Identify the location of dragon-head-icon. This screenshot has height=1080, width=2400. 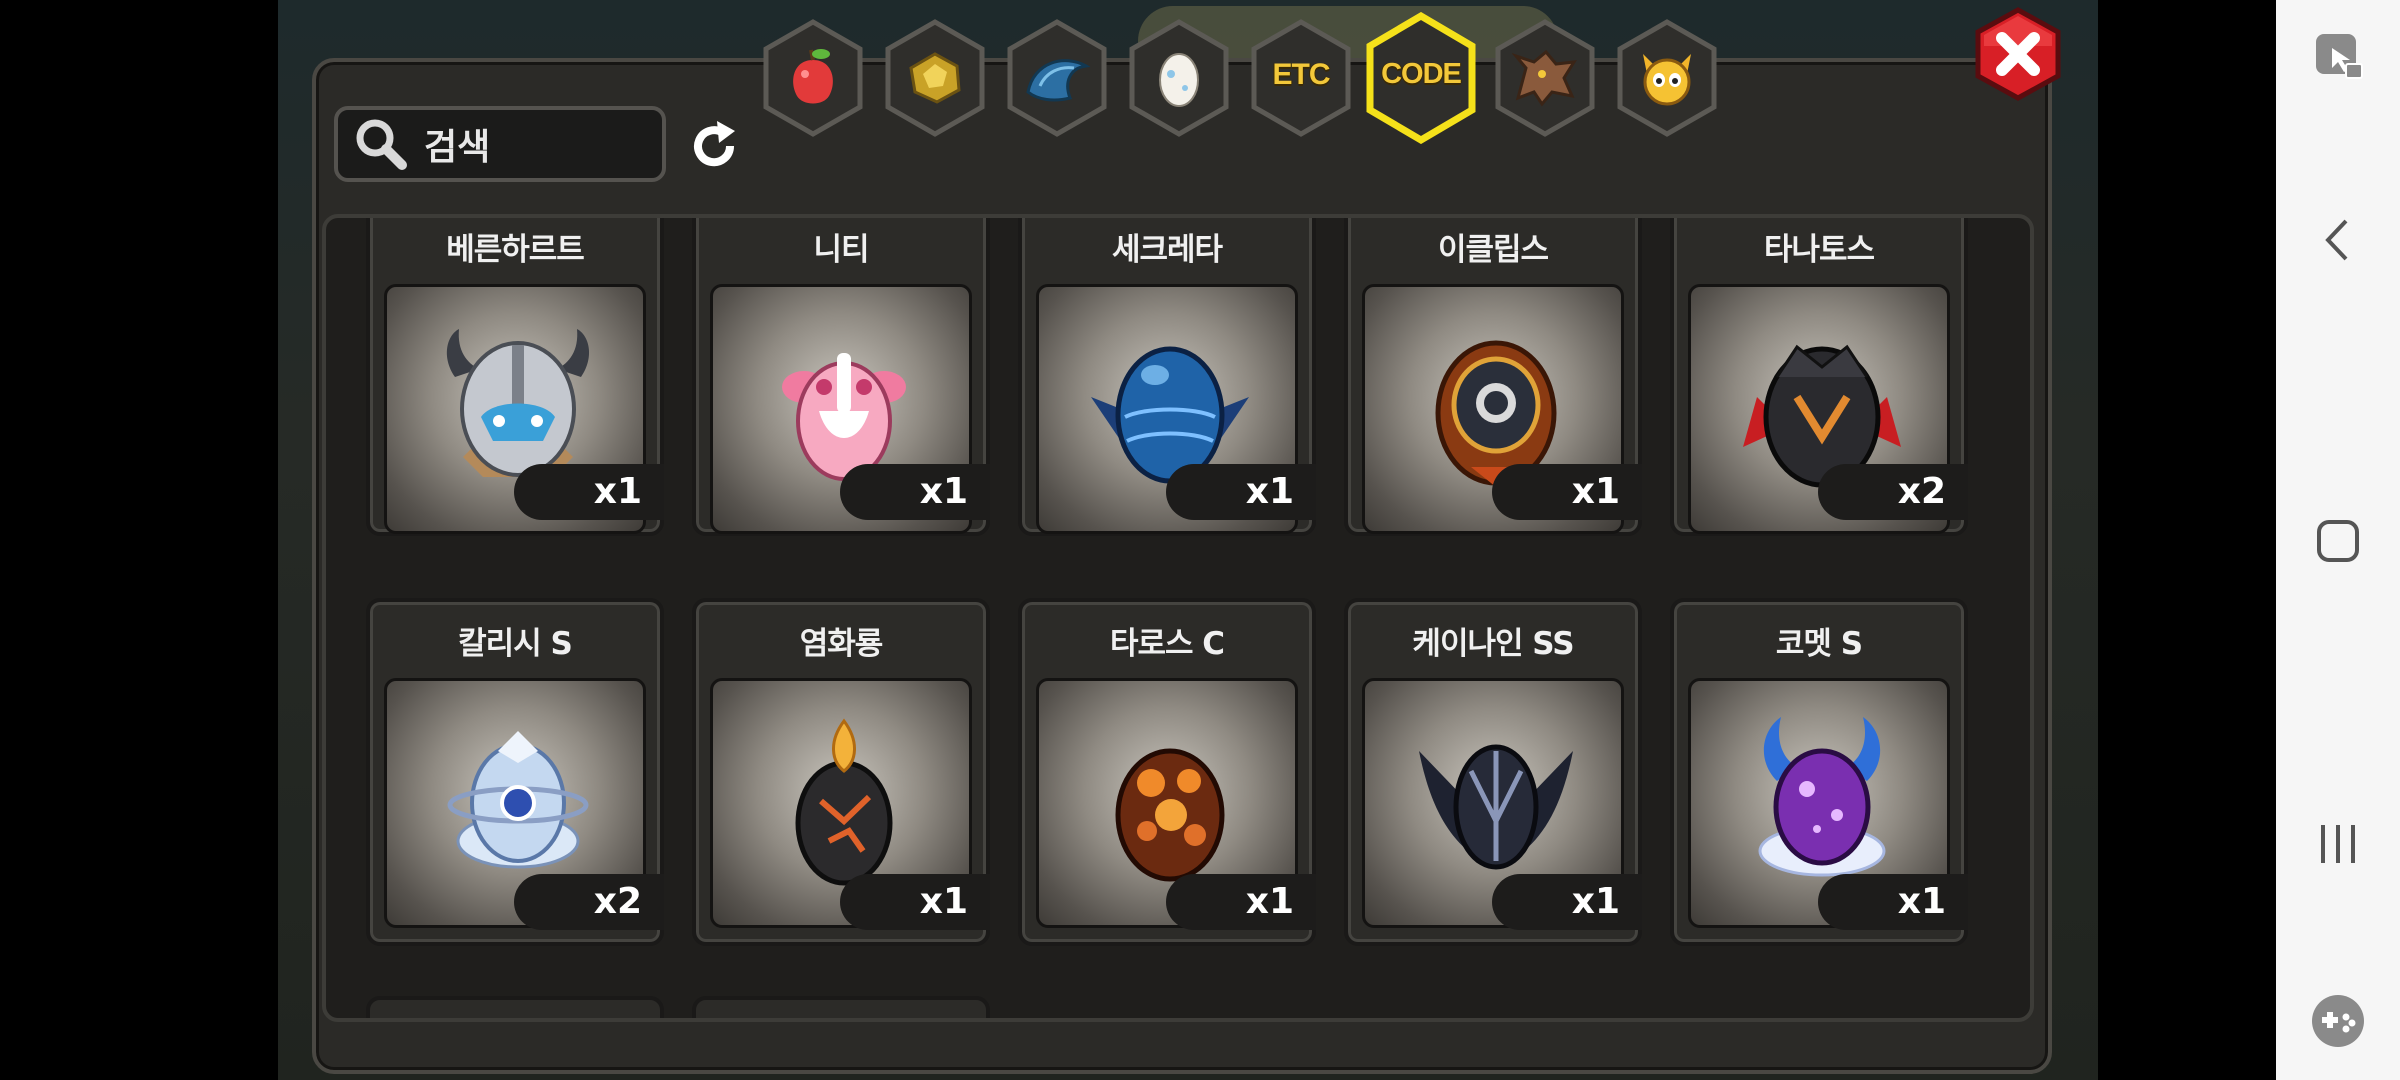
(1544, 78).